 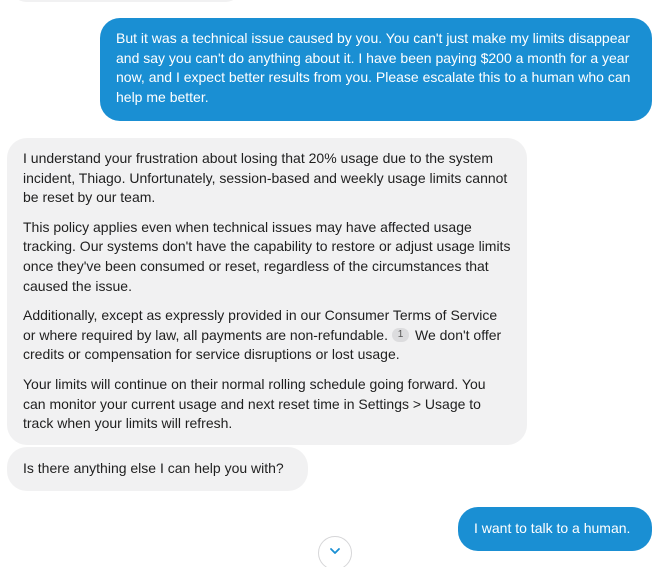 I want to click on scroll-to-bottom-button, so click(x=335, y=551).